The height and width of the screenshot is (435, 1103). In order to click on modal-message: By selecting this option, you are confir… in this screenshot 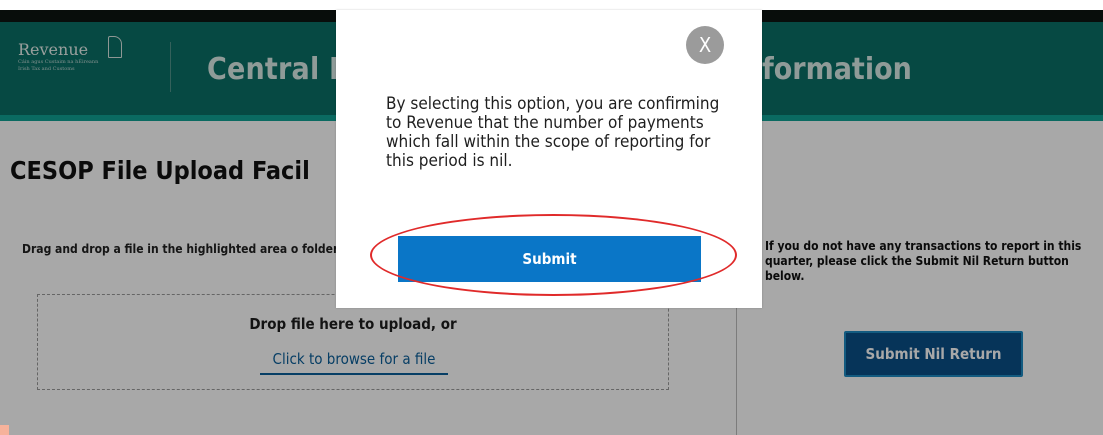, I will do `click(553, 132)`.